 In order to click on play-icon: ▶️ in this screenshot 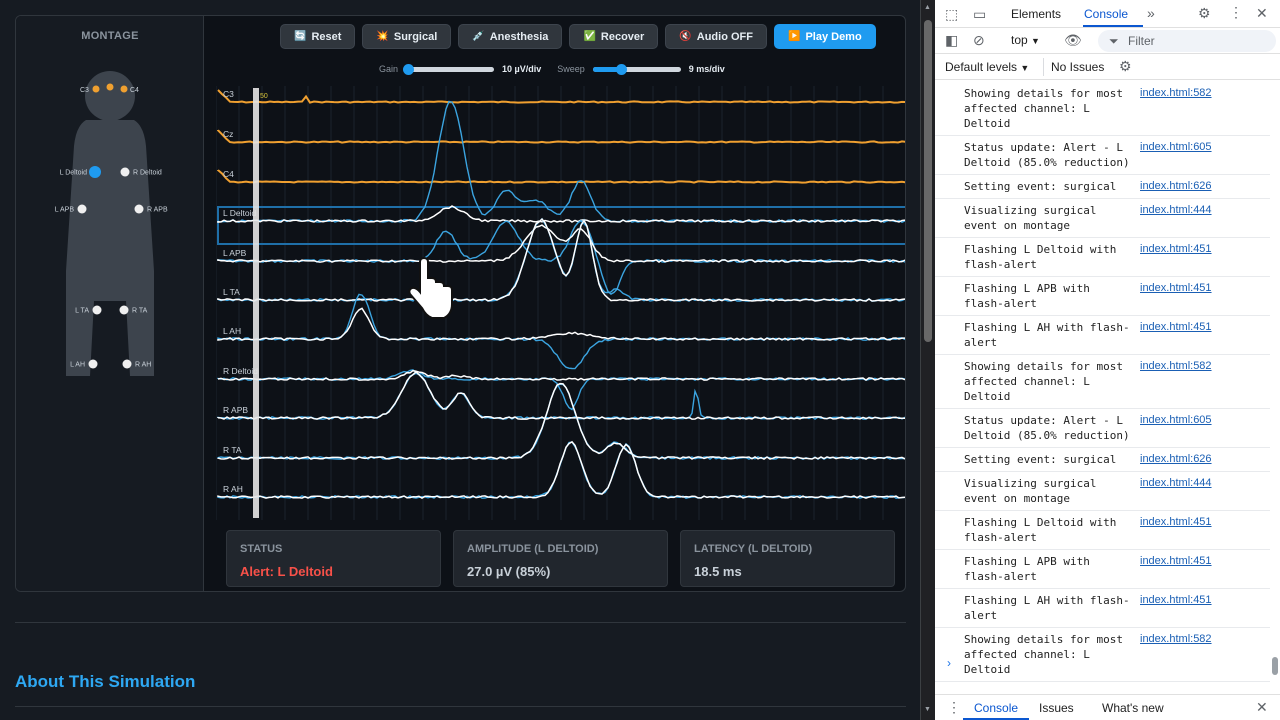, I will do `click(794, 36)`.